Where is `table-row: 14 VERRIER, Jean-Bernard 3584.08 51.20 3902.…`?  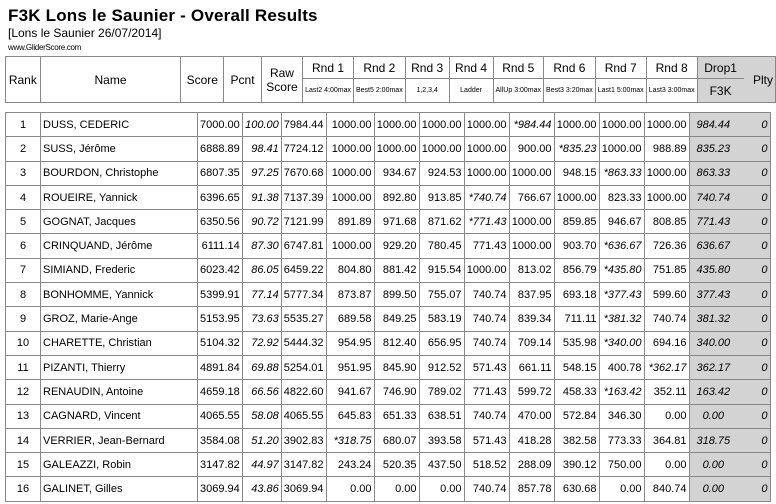
table-row: 14 VERRIER, Jean-Bernard 3584.08 51.20 3902.… is located at coordinates (388, 440).